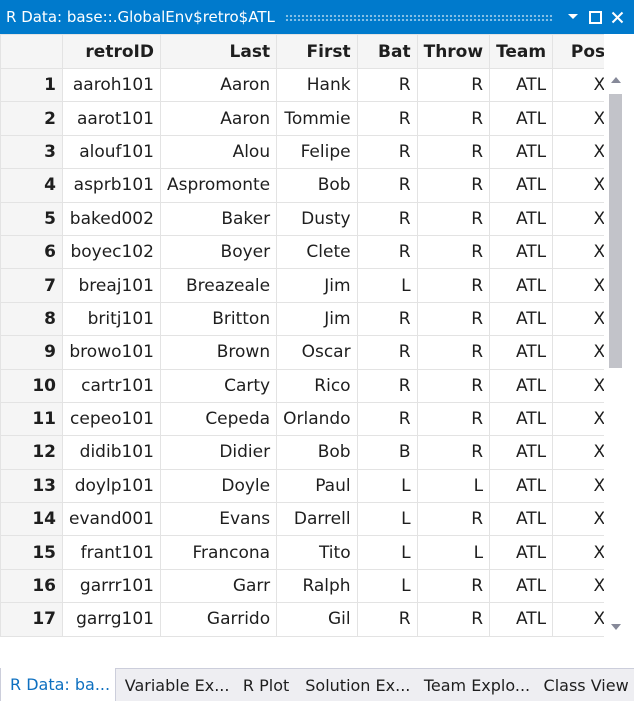  I want to click on row-number-cell: 9, so click(31, 352).